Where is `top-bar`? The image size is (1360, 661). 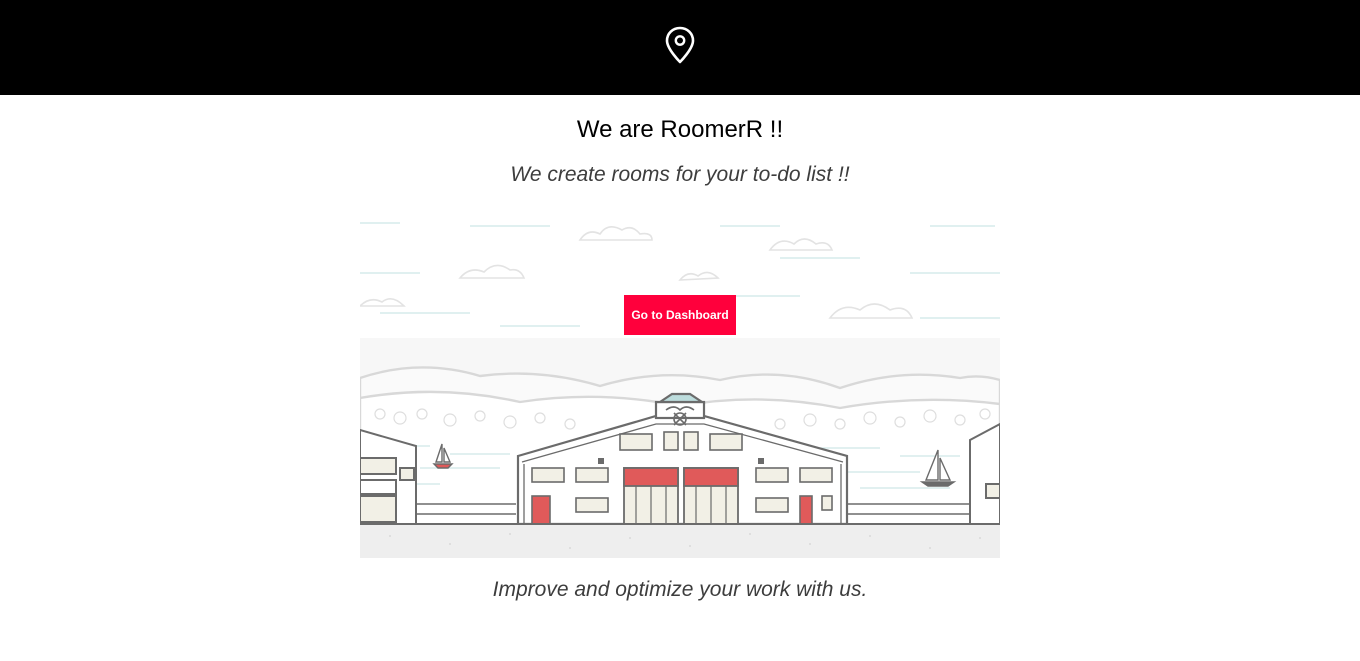
top-bar is located at coordinates (680, 47).